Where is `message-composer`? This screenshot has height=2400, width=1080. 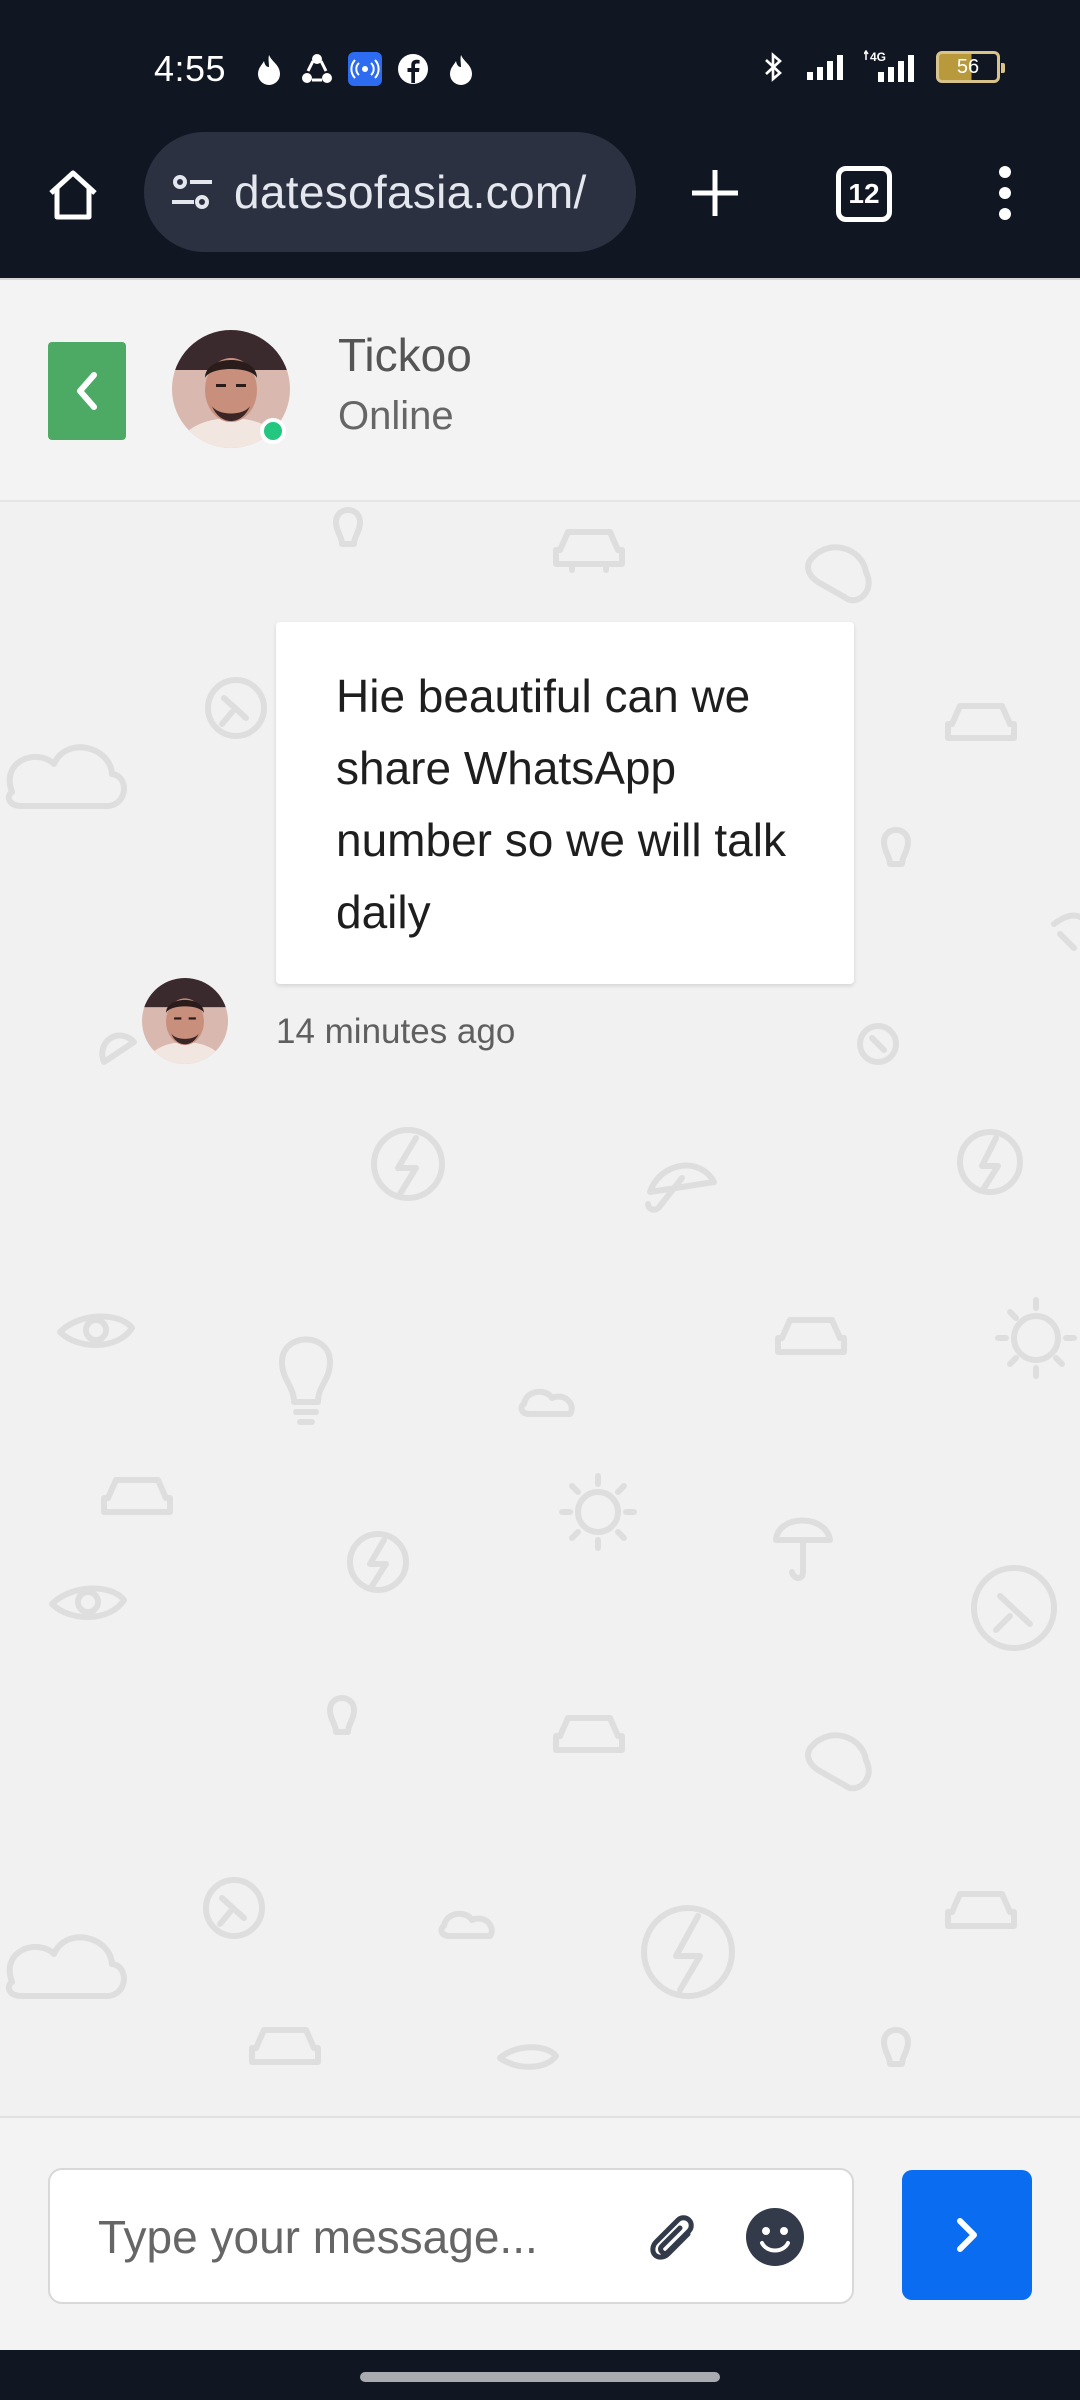
message-composer is located at coordinates (540, 2233).